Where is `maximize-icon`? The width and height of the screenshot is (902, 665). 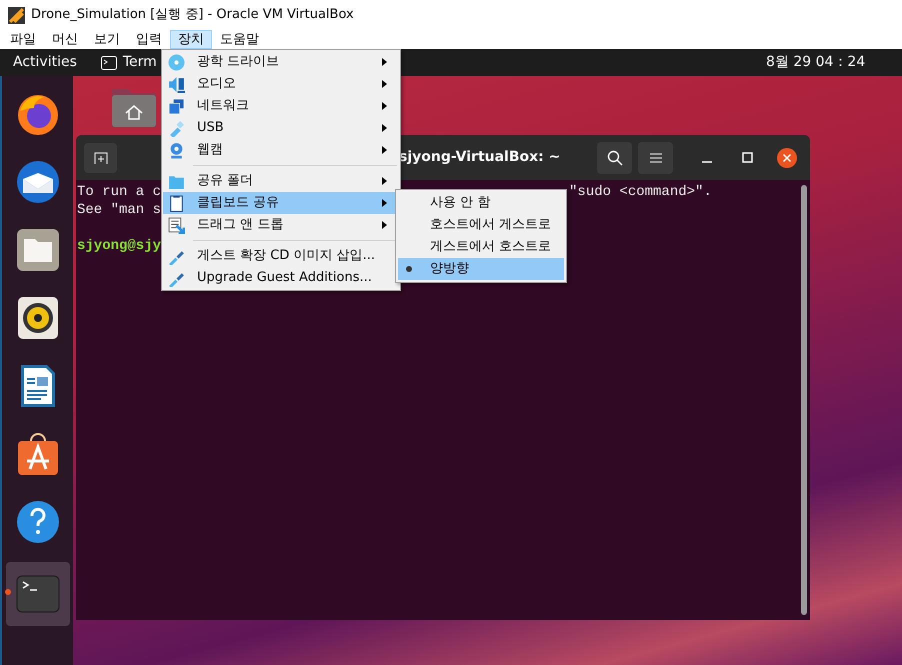 maximize-icon is located at coordinates (747, 157).